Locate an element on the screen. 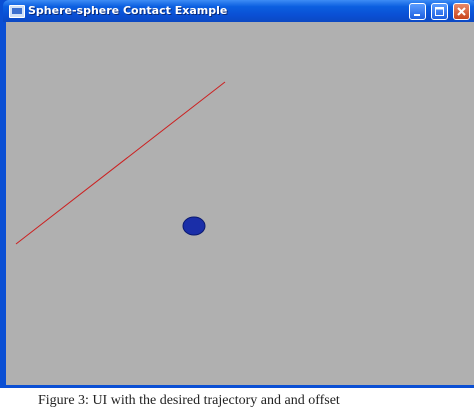  minimize-button is located at coordinates (417, 11).